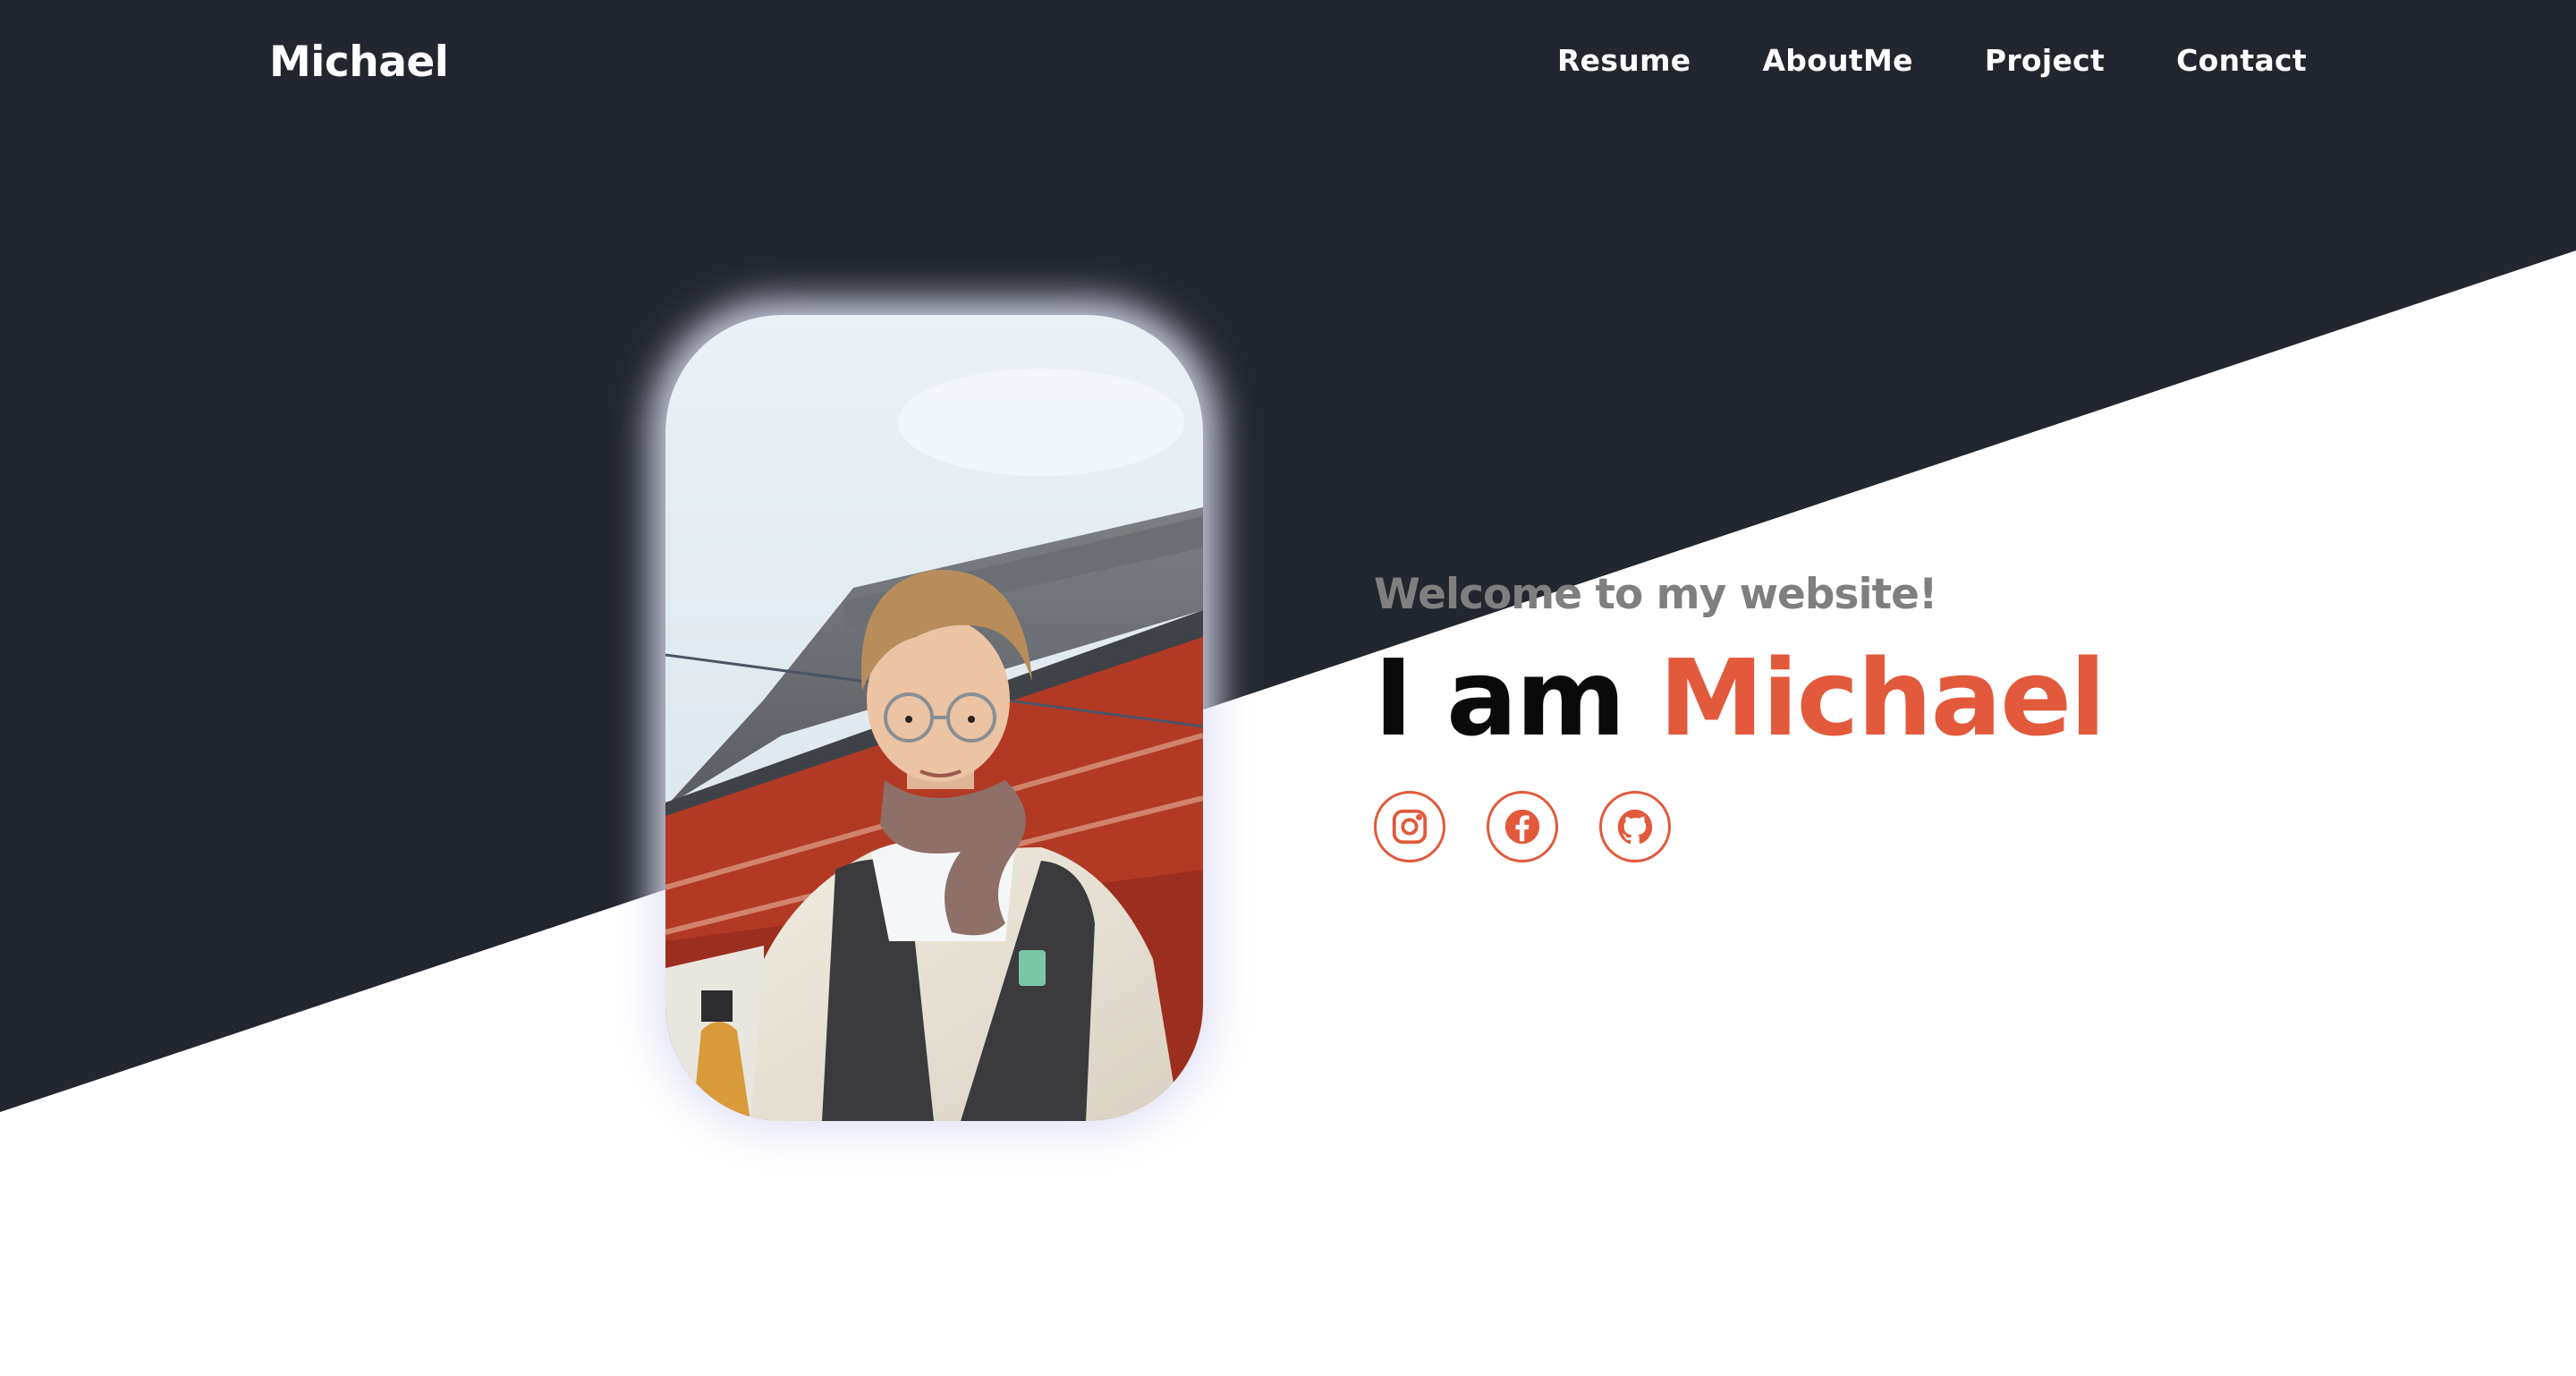 The width and height of the screenshot is (2576, 1376). I want to click on instagram-icon, so click(1410, 827).